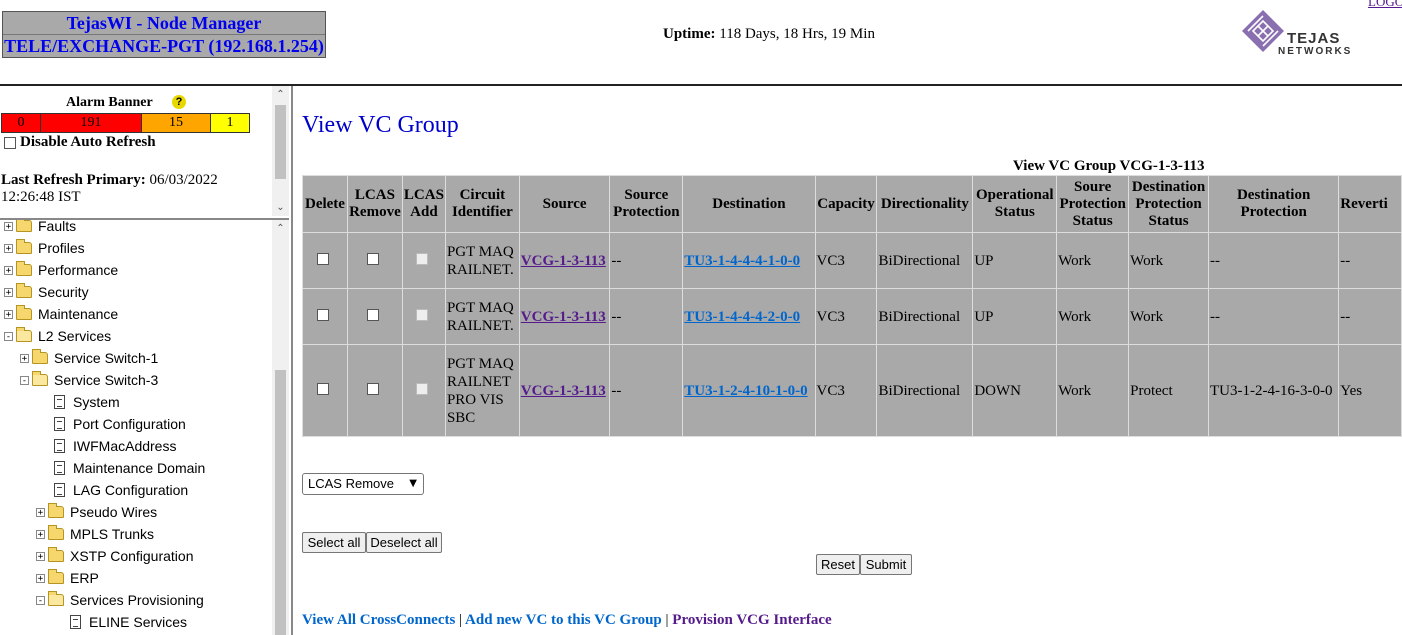 The width and height of the screenshot is (1402, 635). I want to click on lcas-add-checkbox, so click(421, 388).